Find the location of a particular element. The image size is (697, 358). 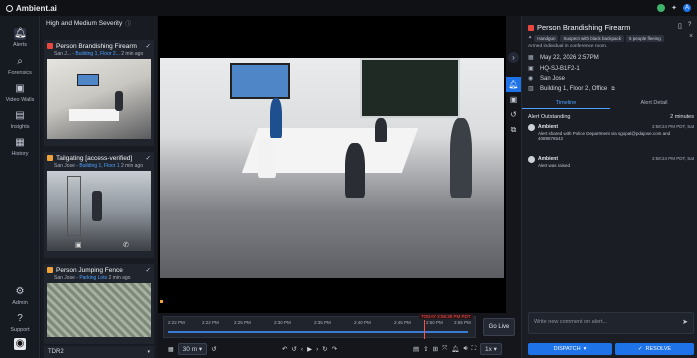

phone-icon: ✆ is located at coordinates (126, 245).